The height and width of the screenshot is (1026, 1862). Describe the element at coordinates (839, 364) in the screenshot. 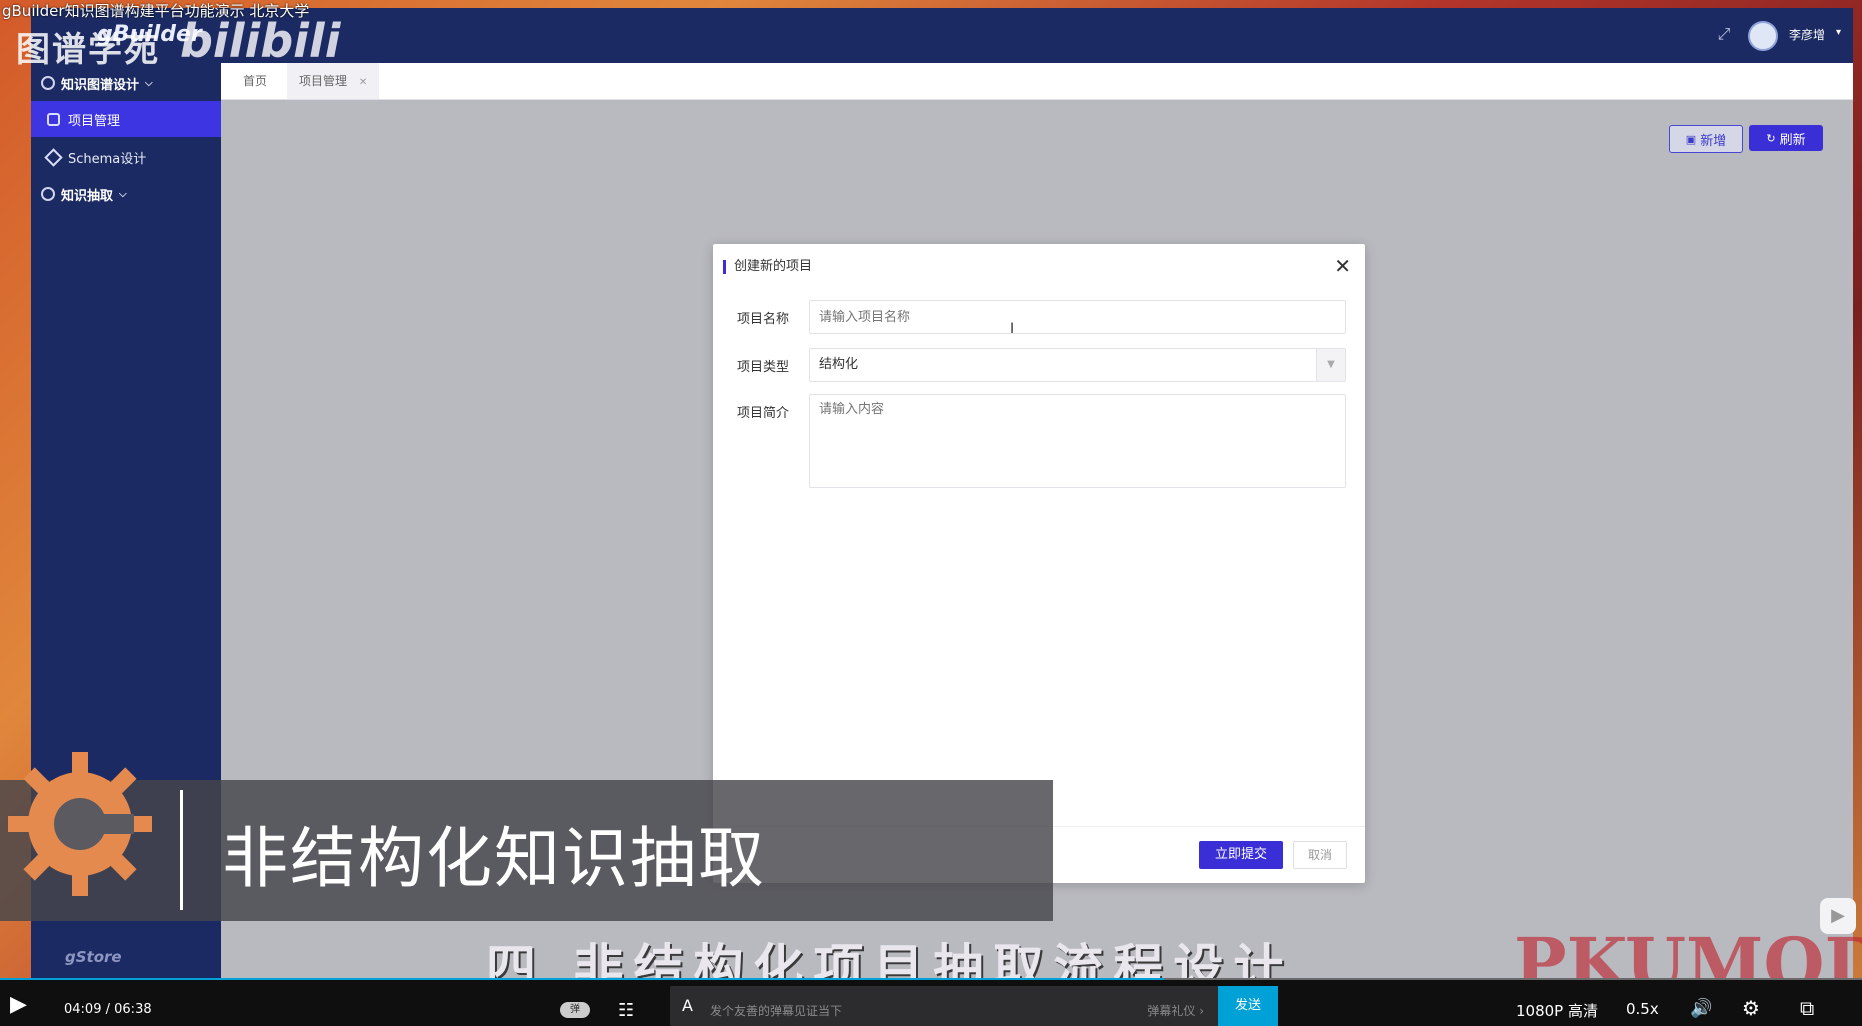

I see `project-type-value: 结构化` at that location.